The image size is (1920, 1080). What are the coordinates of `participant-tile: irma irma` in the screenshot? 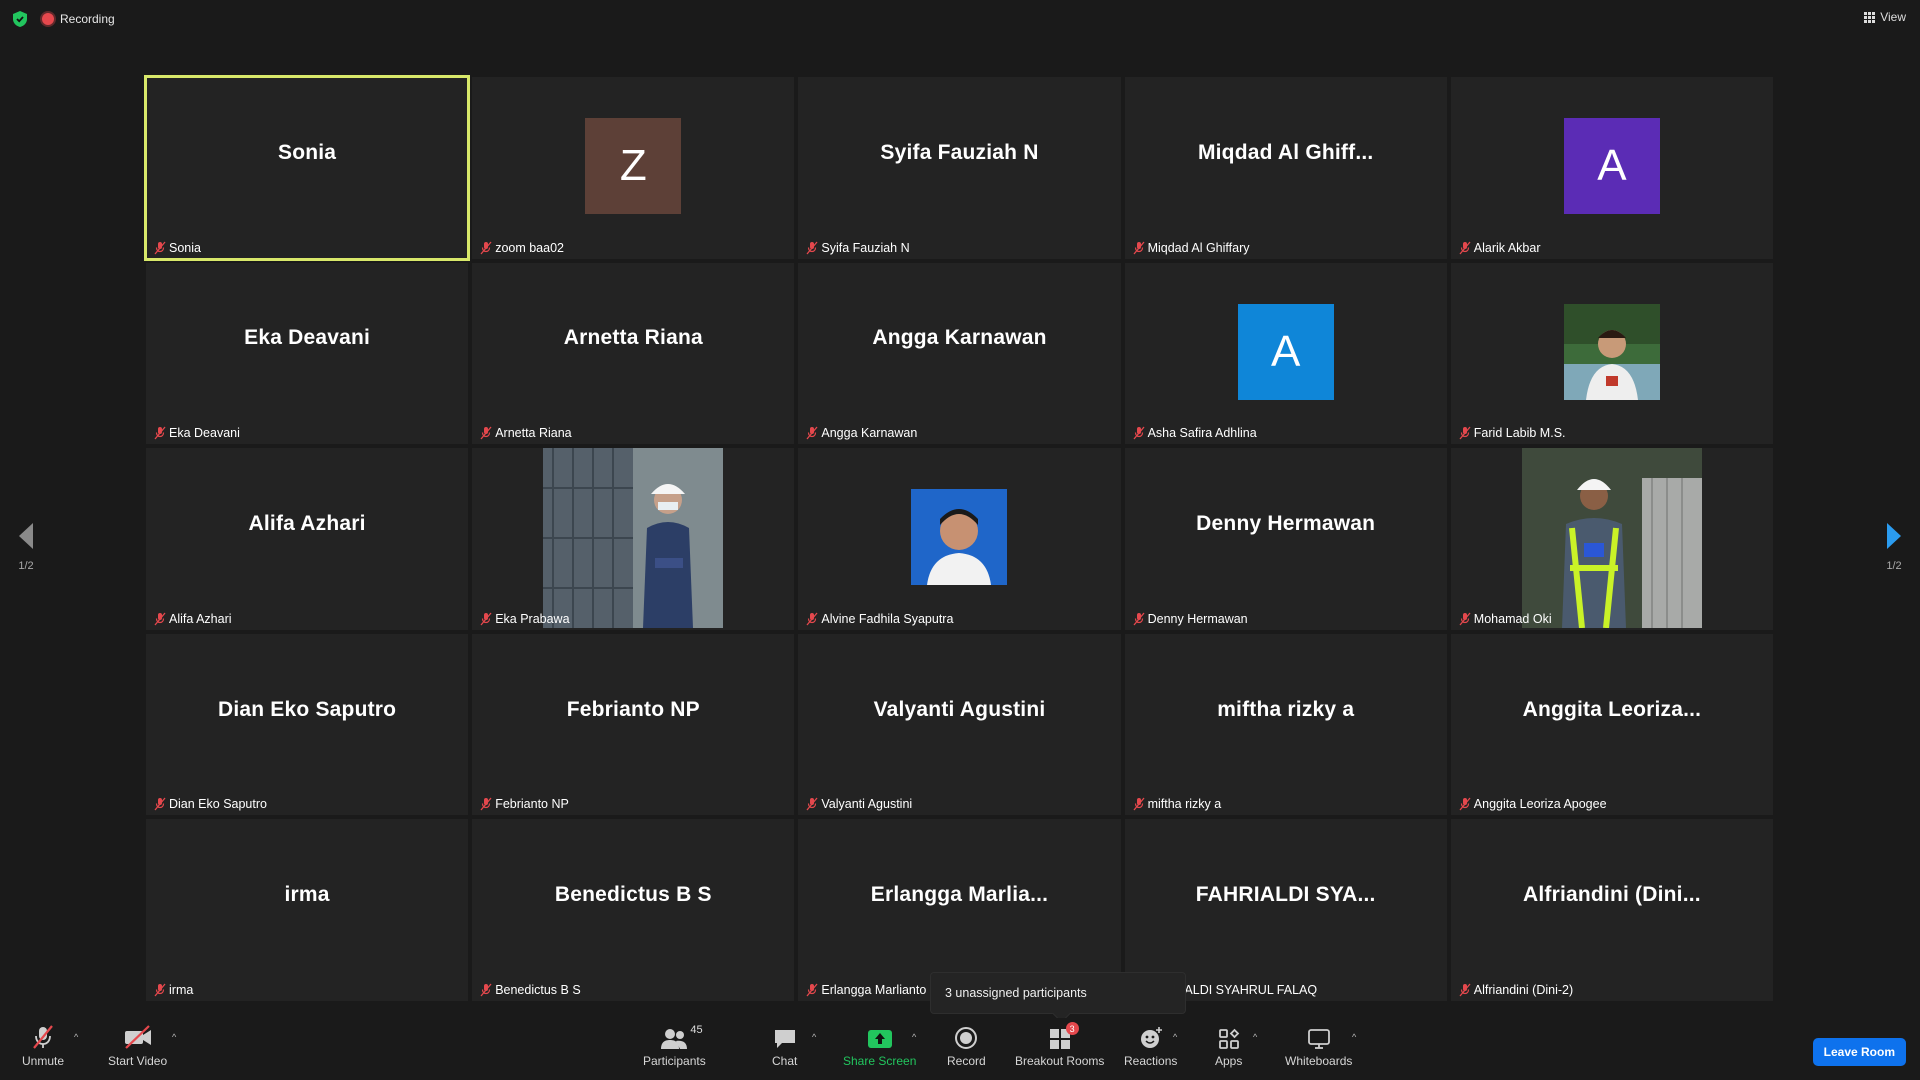 It's located at (307, 910).